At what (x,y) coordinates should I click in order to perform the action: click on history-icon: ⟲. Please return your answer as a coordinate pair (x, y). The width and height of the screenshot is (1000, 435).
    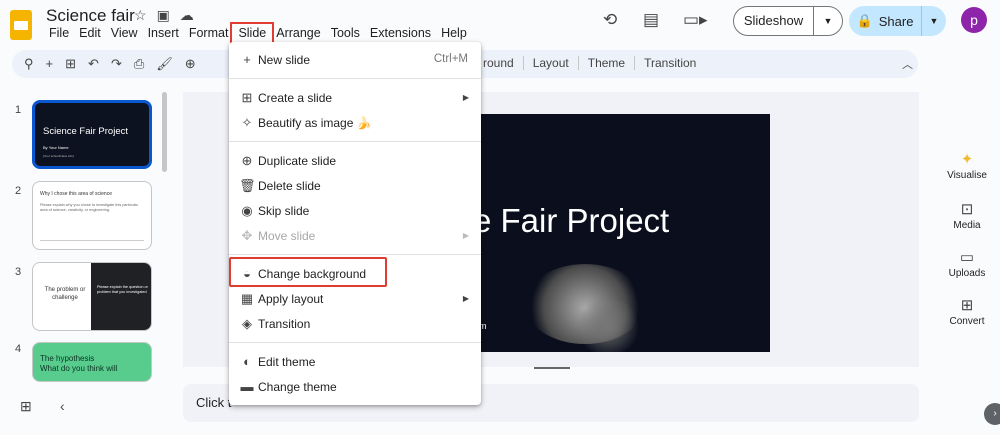
    Looking at the image, I should click on (610, 20).